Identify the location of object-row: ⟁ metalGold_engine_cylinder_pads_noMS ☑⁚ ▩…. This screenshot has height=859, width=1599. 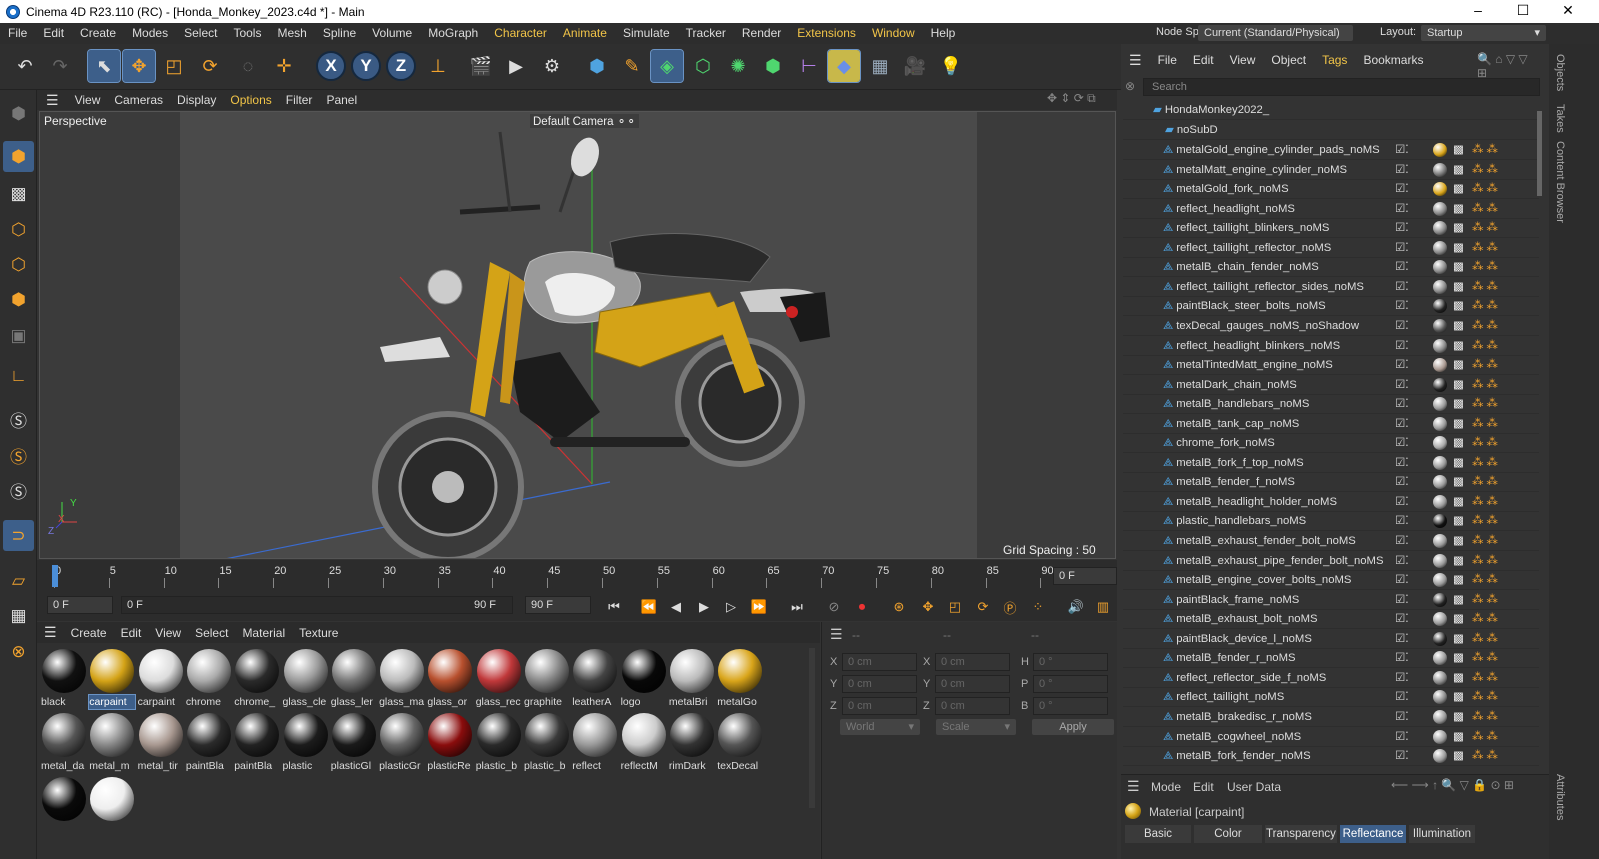
(1331, 150).